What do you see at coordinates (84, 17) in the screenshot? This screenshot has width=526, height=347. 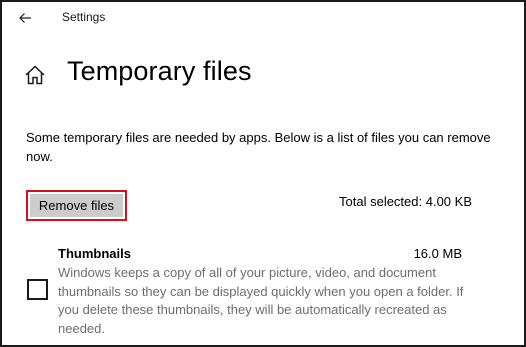 I see `window-title: Settings` at bounding box center [84, 17].